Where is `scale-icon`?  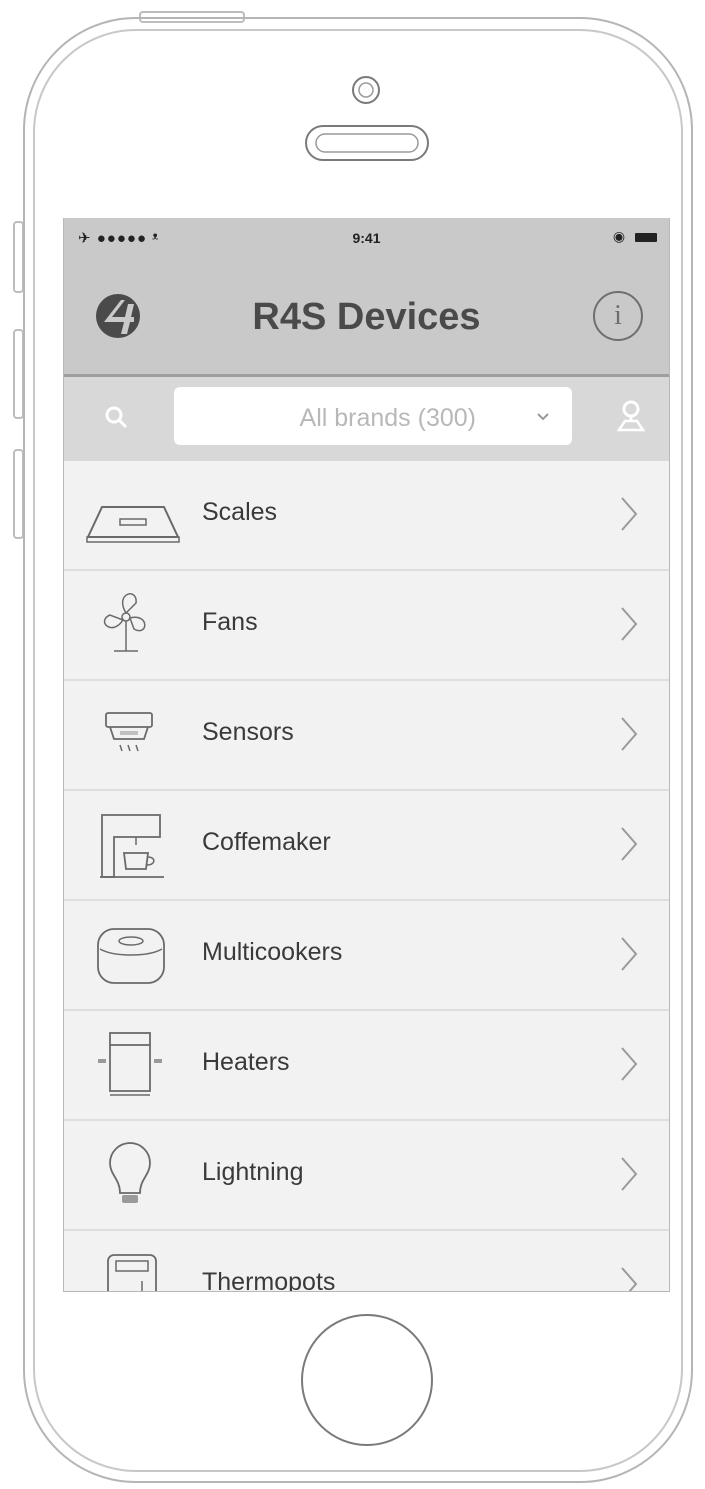 scale-icon is located at coordinates (133, 524).